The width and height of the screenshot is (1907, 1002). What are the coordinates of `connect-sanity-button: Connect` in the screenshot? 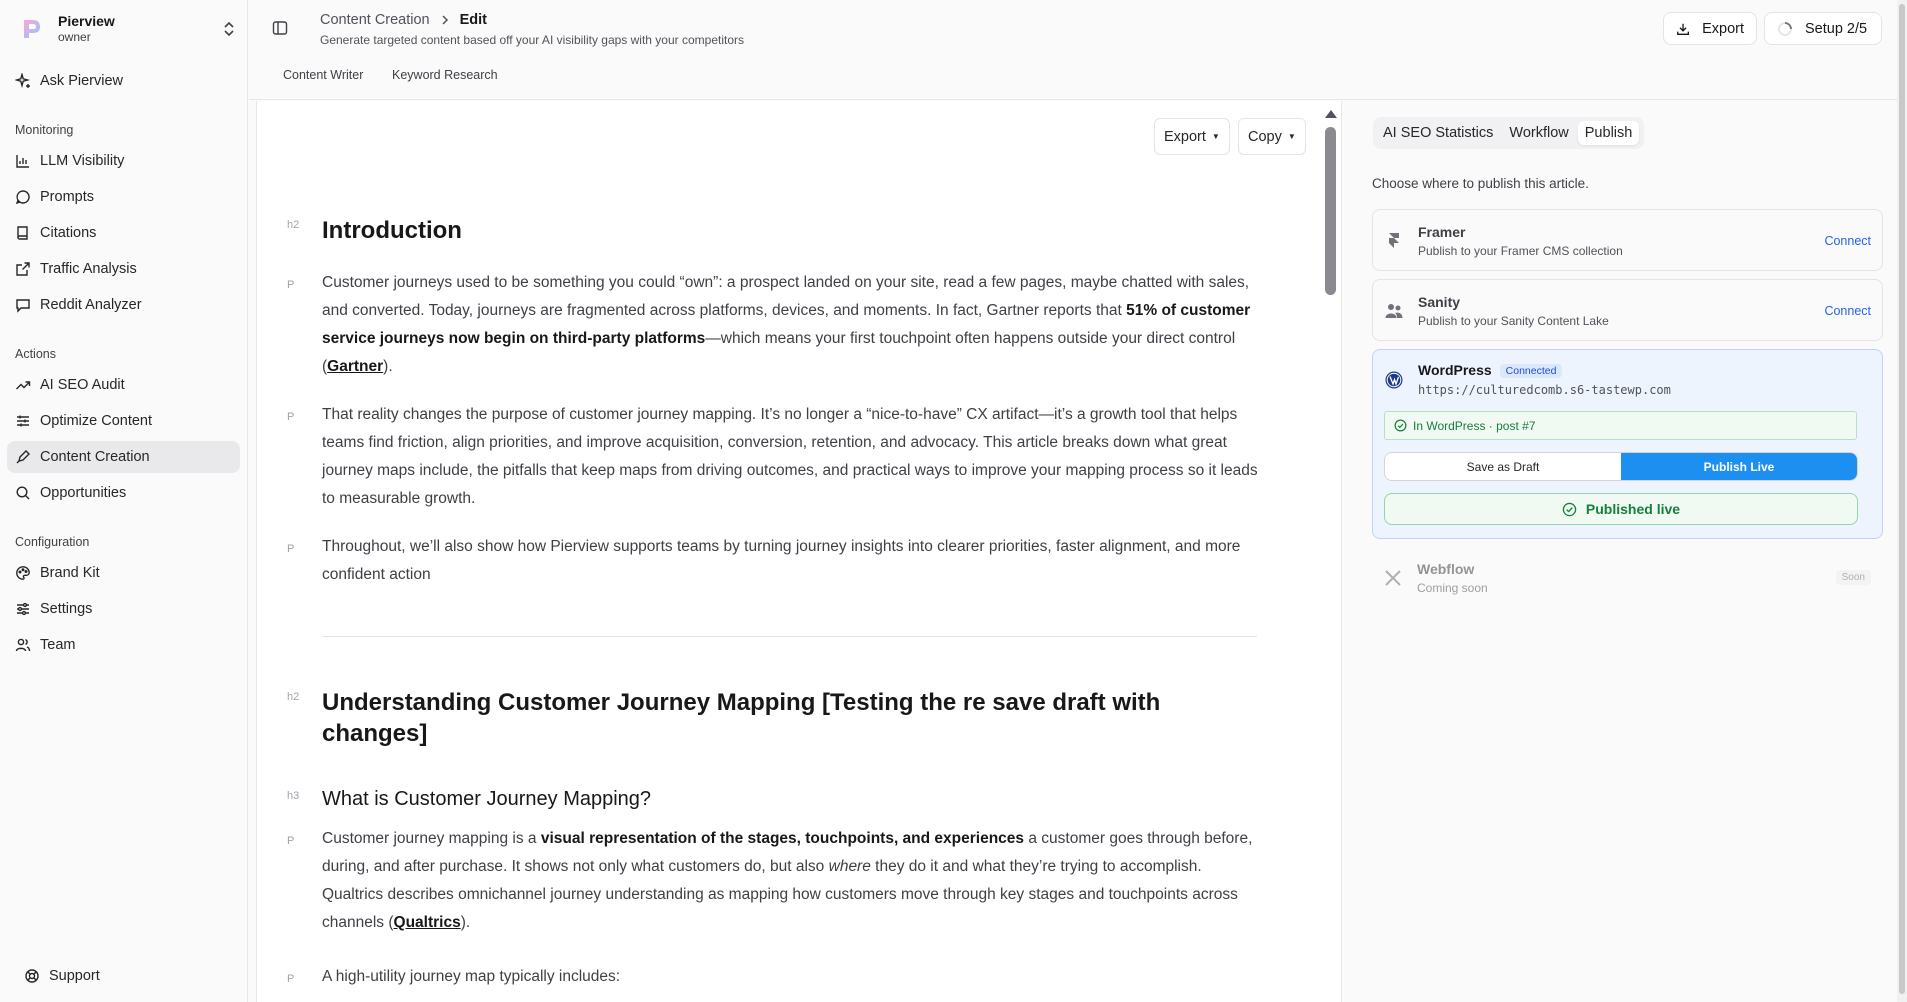 It's located at (1847, 311).